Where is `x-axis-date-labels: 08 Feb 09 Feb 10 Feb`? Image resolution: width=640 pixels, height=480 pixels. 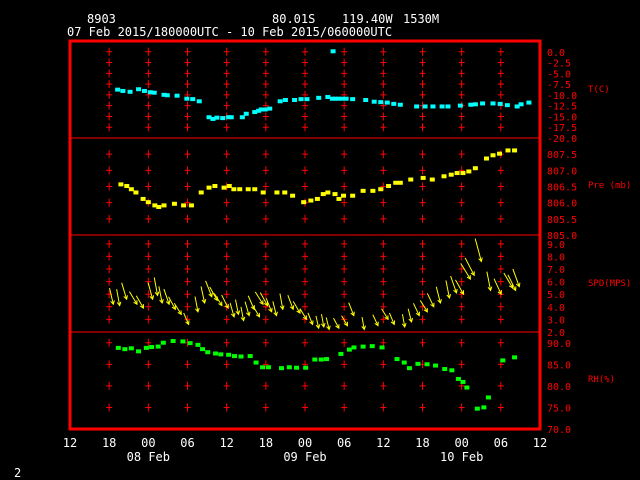
x-axis-date-labels: 08 Feb 09 Feb 10 Feb is located at coordinates (305, 457).